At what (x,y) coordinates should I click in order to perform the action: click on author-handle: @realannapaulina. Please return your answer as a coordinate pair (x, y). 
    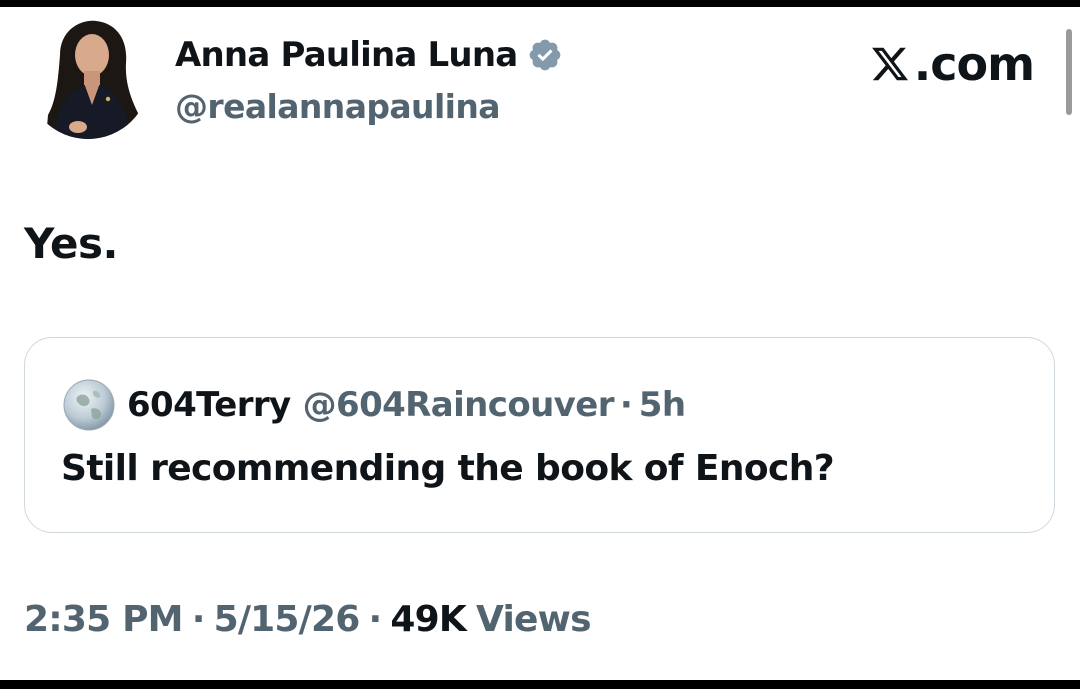
    Looking at the image, I should click on (338, 106).